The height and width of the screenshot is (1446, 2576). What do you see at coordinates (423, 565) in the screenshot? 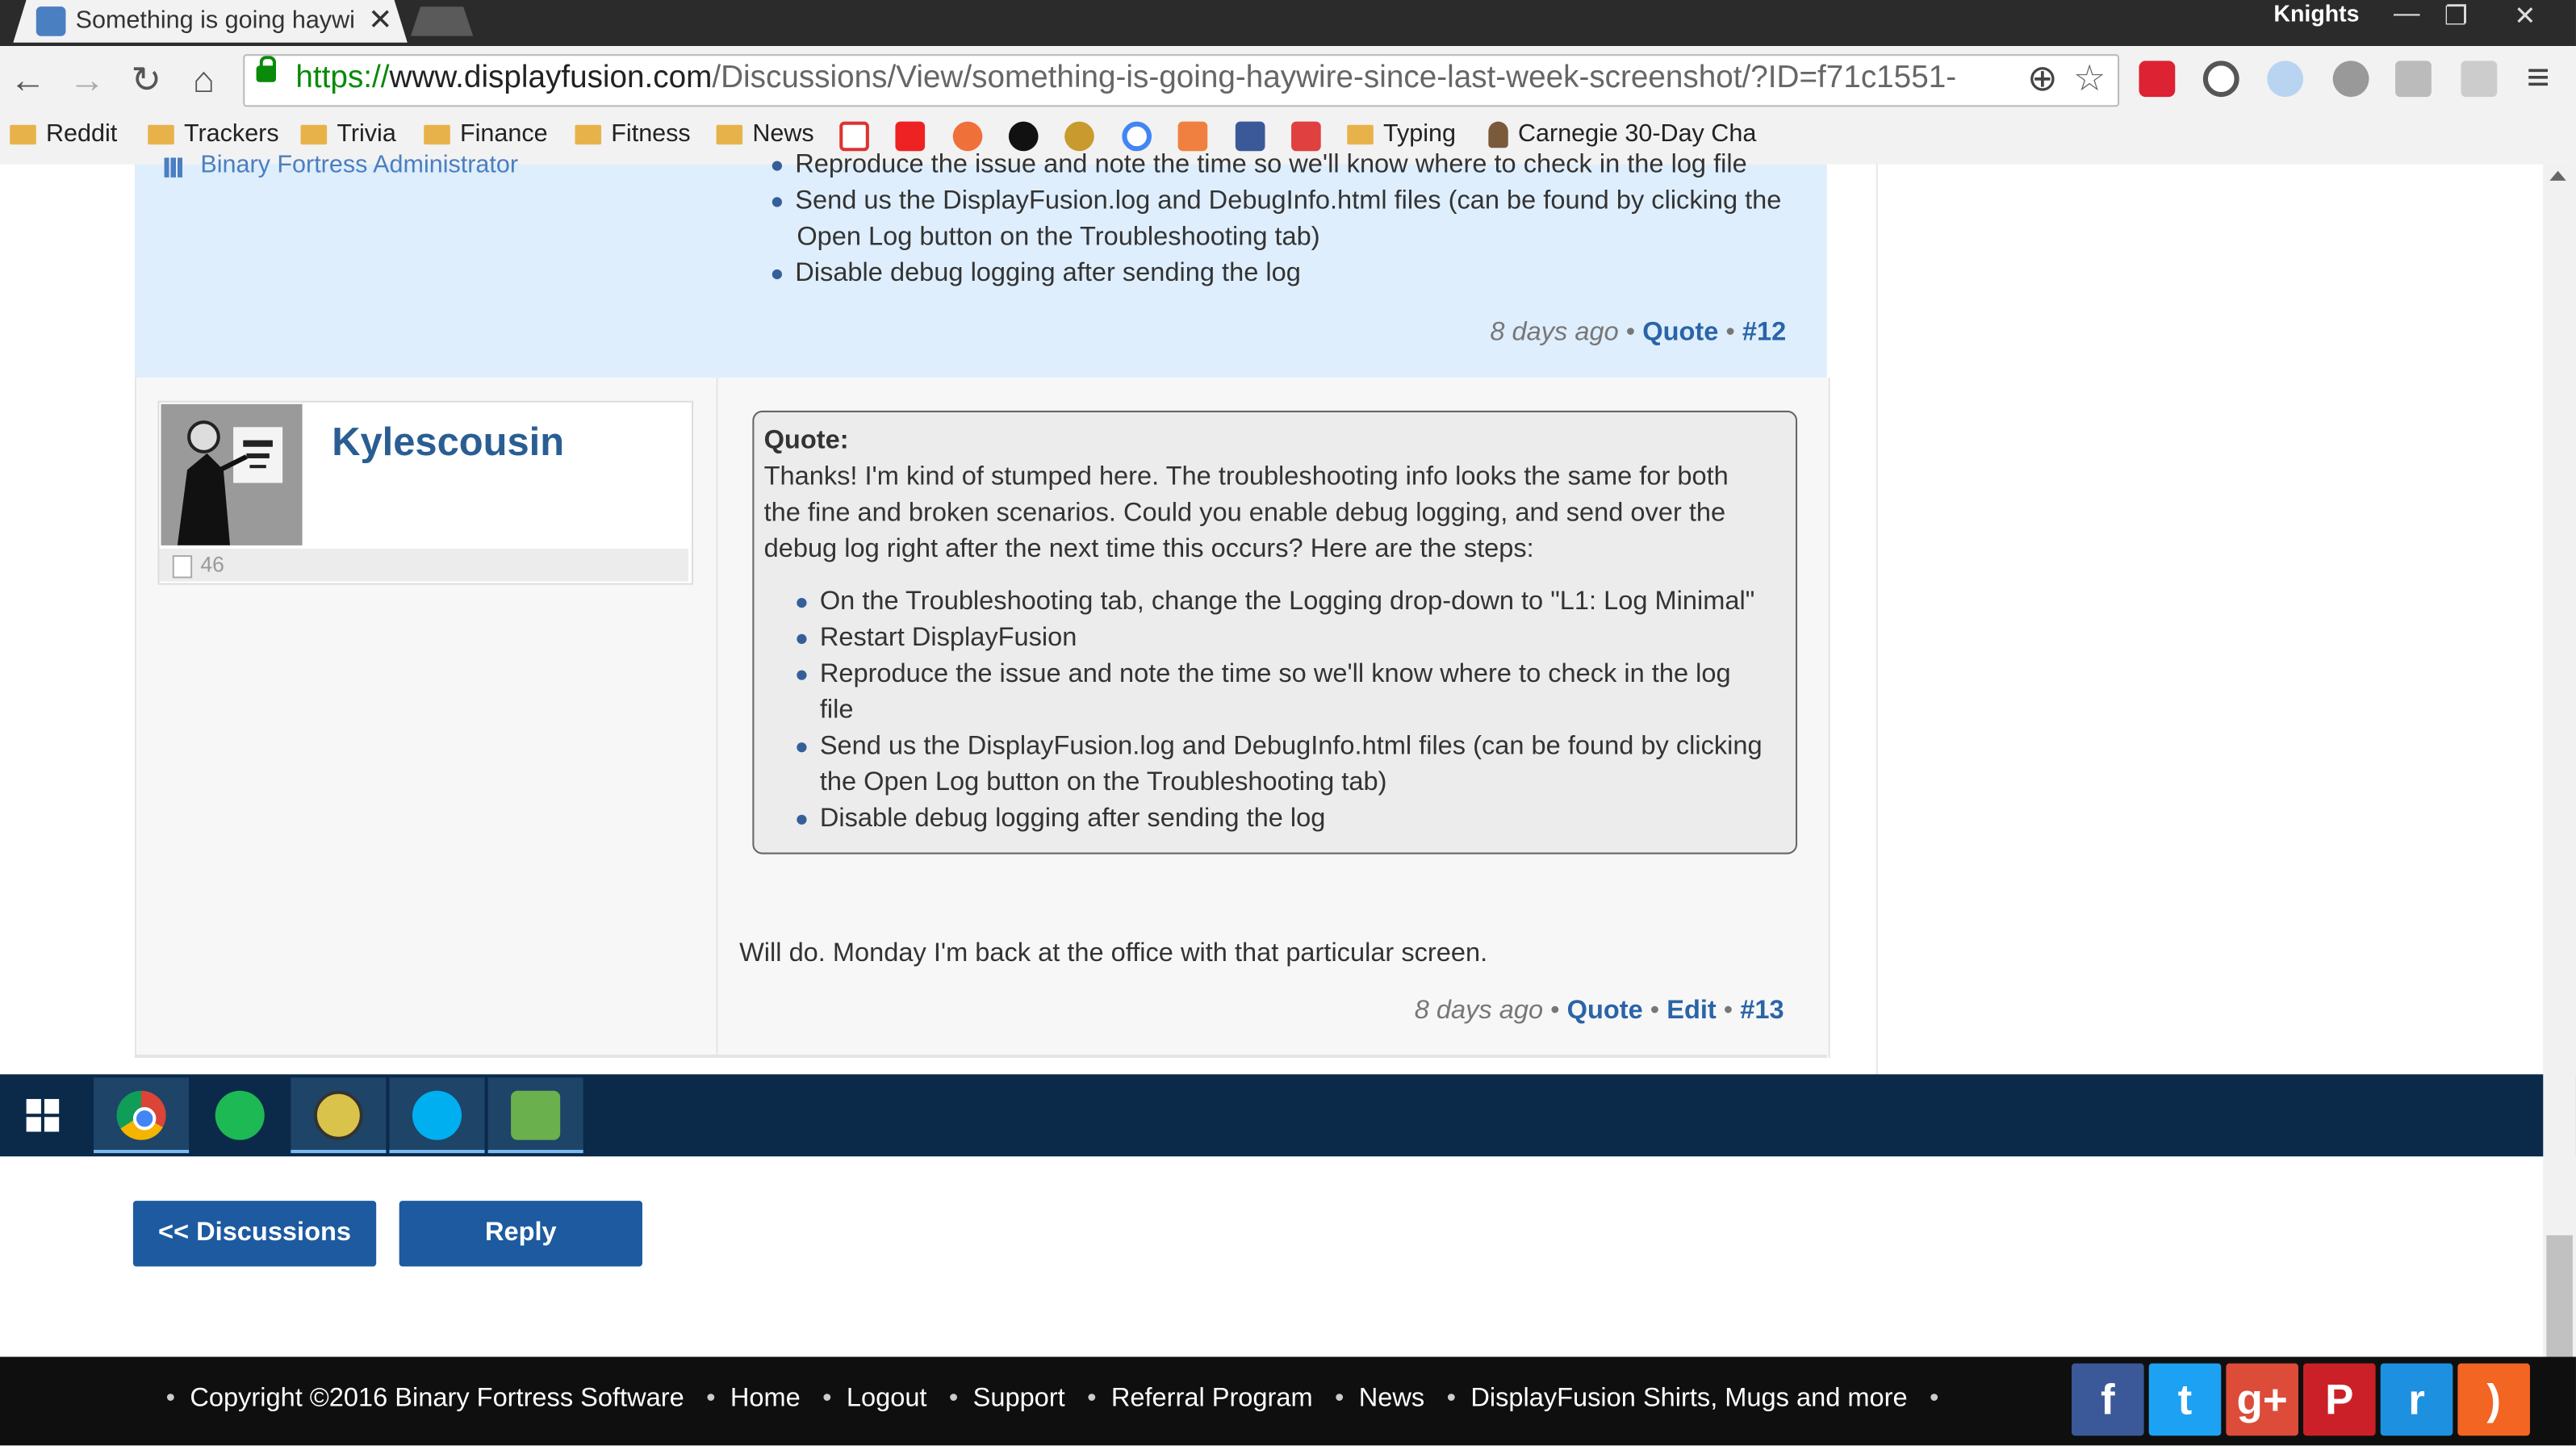
I see `user-stats` at bounding box center [423, 565].